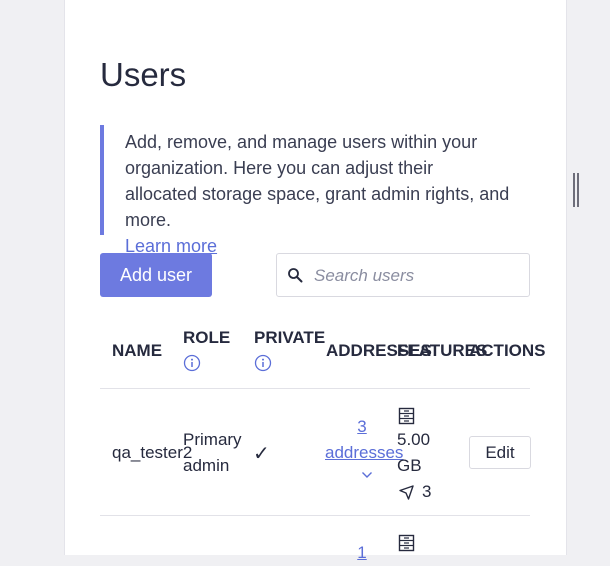  Describe the element at coordinates (206, 338) in the screenshot. I see `header-role: ROLE` at that location.